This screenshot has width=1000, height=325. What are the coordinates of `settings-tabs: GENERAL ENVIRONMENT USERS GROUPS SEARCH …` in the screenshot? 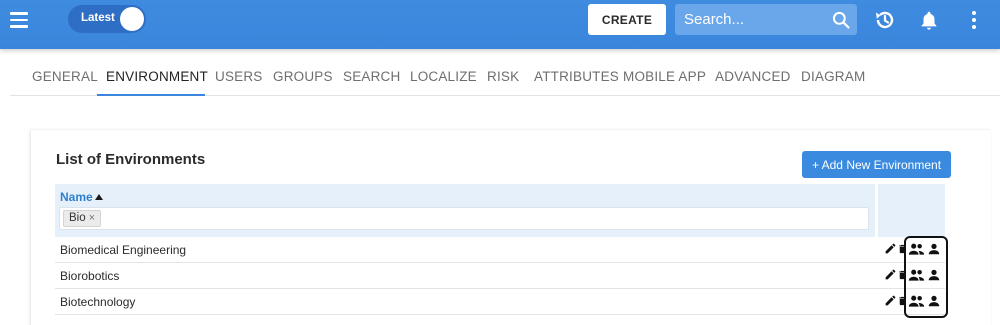 It's located at (505, 77).